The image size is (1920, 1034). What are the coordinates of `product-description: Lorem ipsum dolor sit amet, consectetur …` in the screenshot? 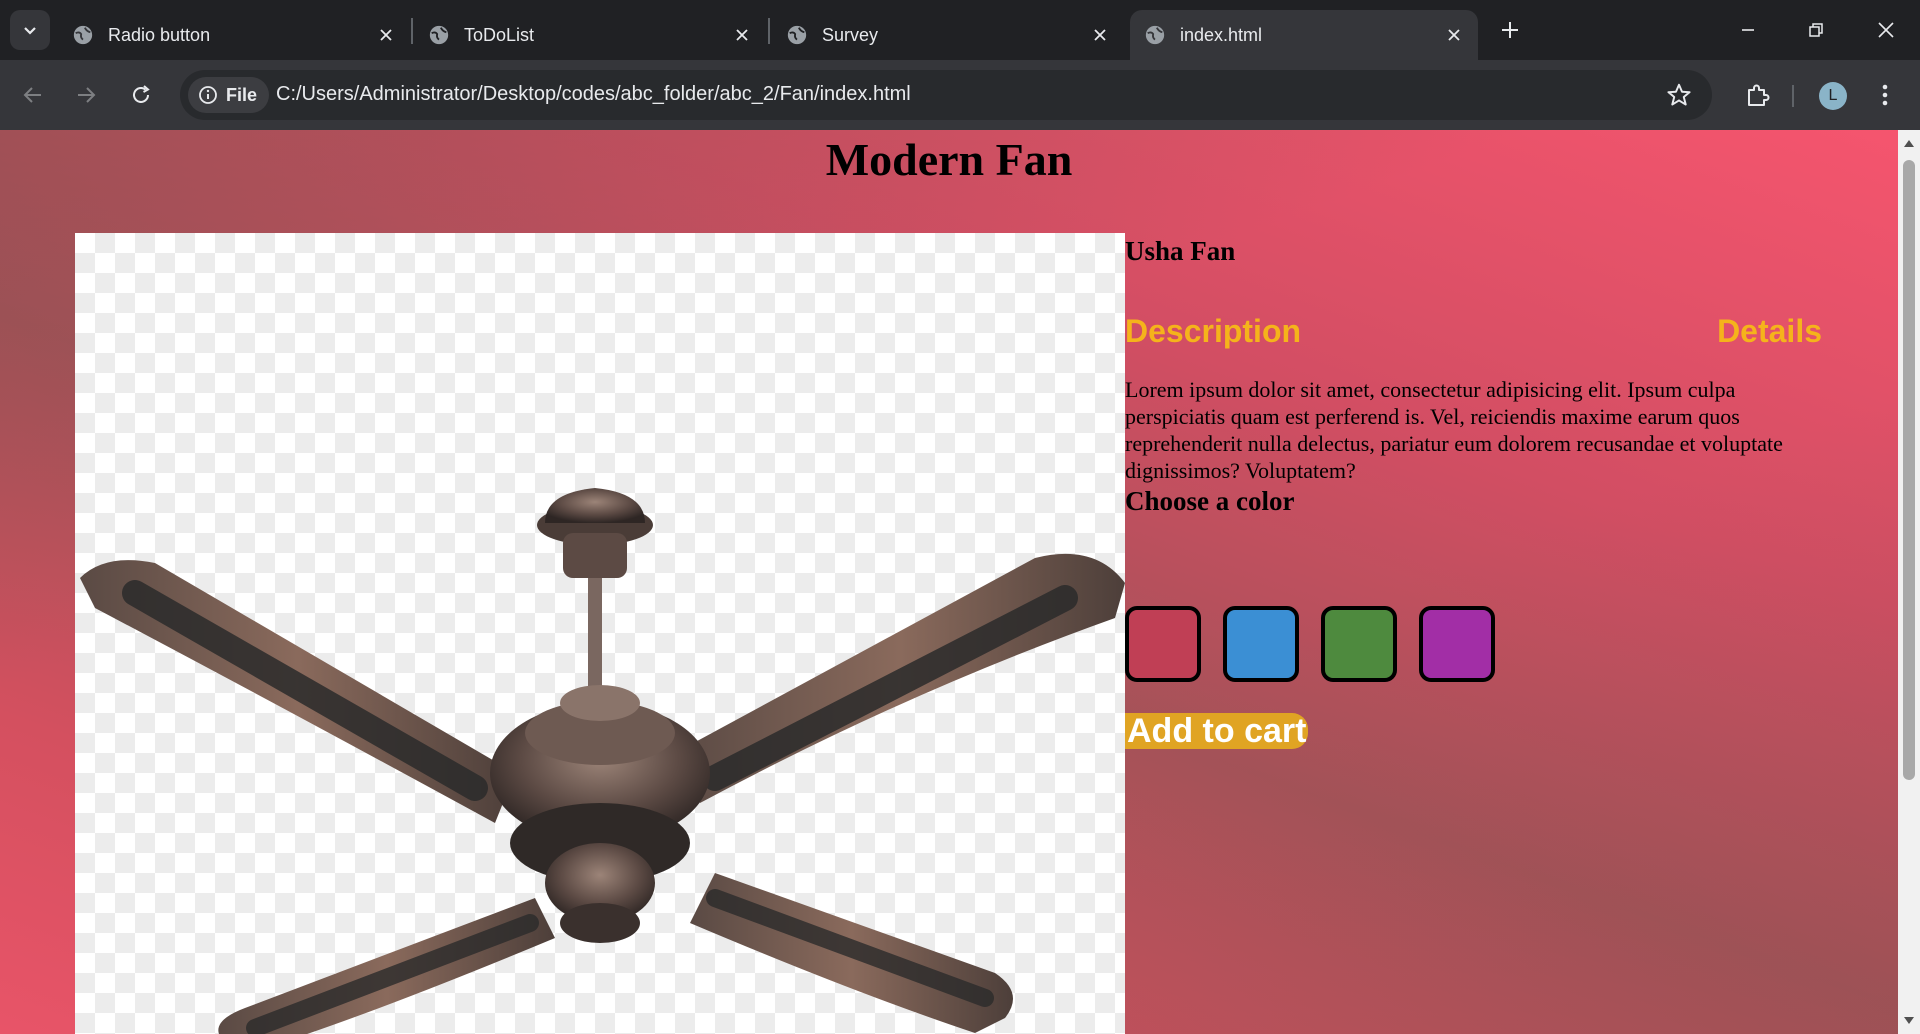 It's located at (1454, 430).